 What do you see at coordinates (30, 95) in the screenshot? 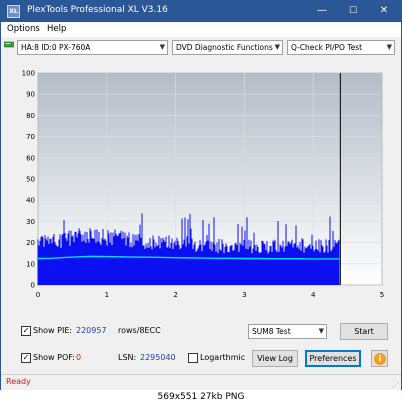
I see `y-tick-label: 90` at bounding box center [30, 95].